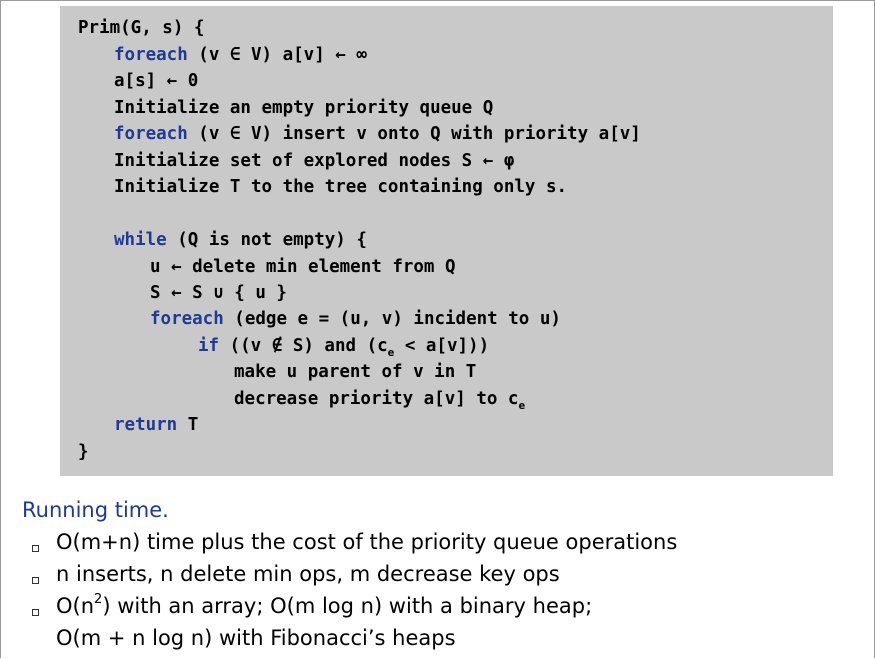  Describe the element at coordinates (304, 108) in the screenshot. I see `code-line: Initialize an empty priority queue Q` at that location.